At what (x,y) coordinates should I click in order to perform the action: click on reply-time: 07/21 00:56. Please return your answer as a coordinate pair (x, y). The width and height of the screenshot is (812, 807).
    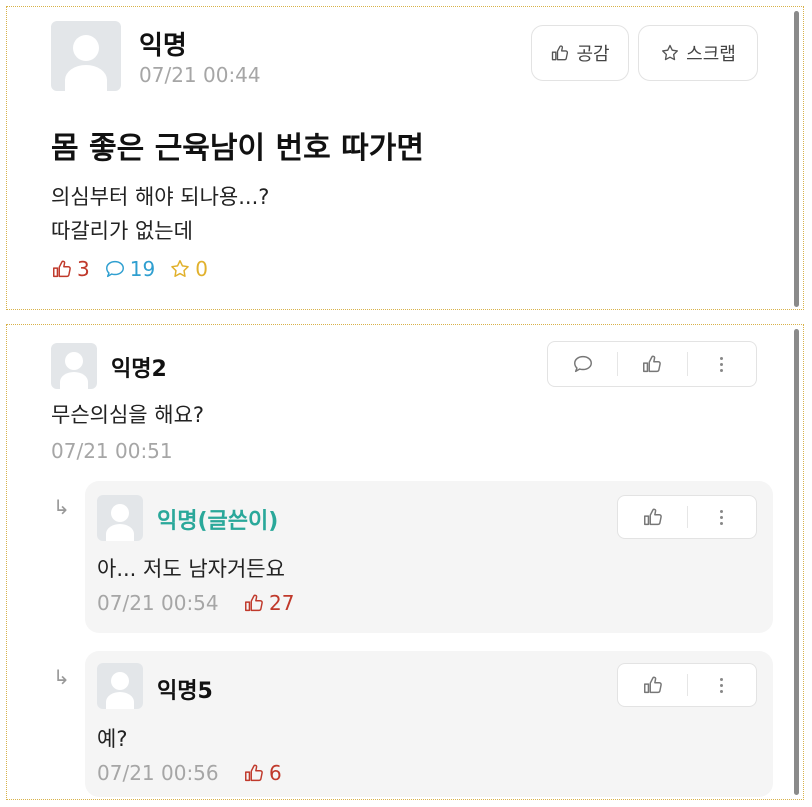
    Looking at the image, I should click on (158, 773).